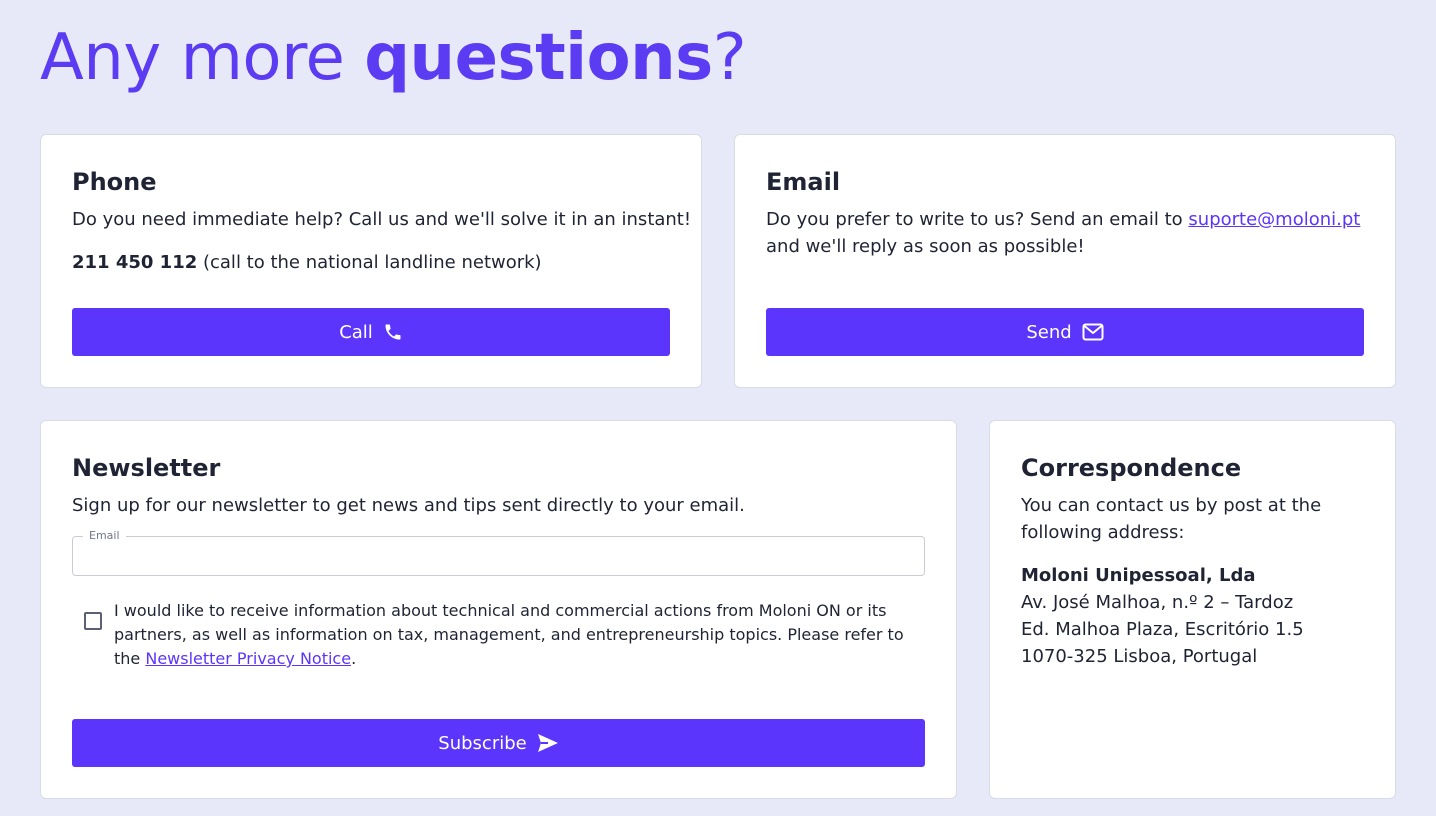  I want to click on call-button-label: Call, so click(356, 332).